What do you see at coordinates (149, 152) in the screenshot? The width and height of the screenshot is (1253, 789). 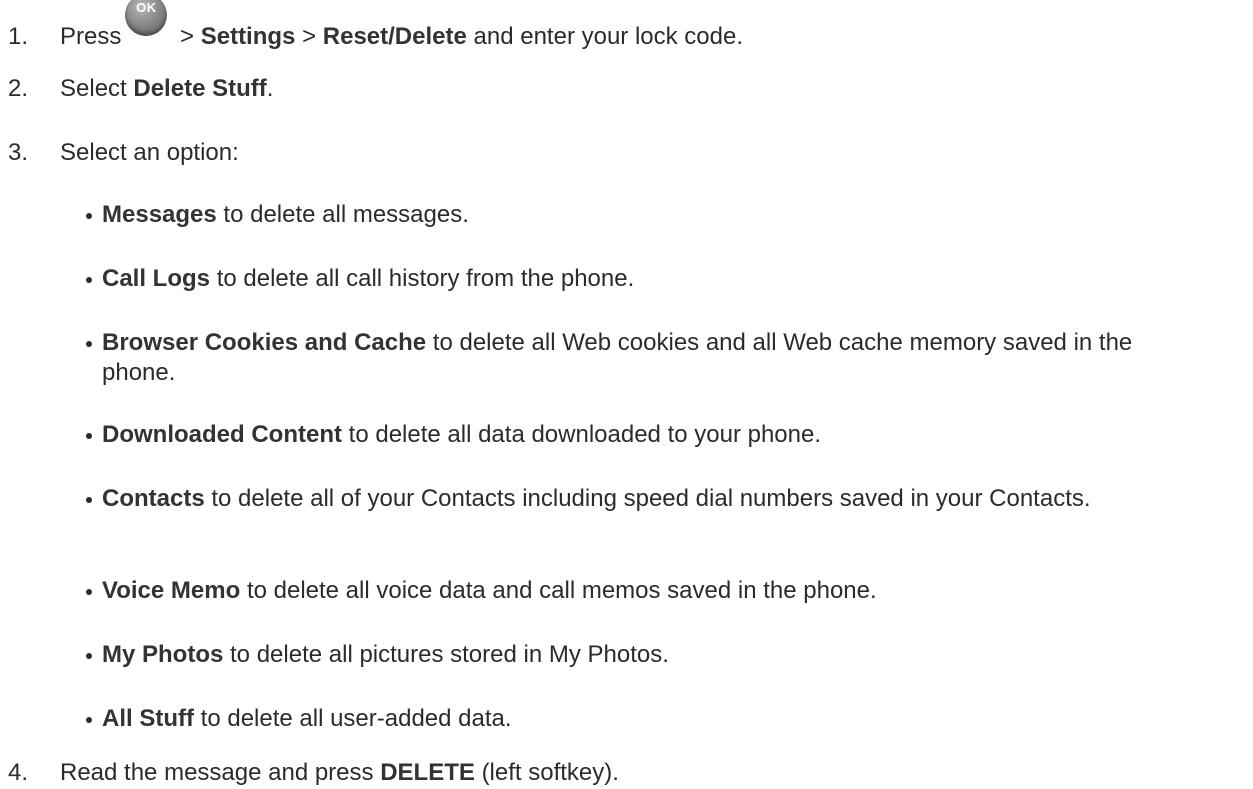 I see `step-text: Select an option:` at bounding box center [149, 152].